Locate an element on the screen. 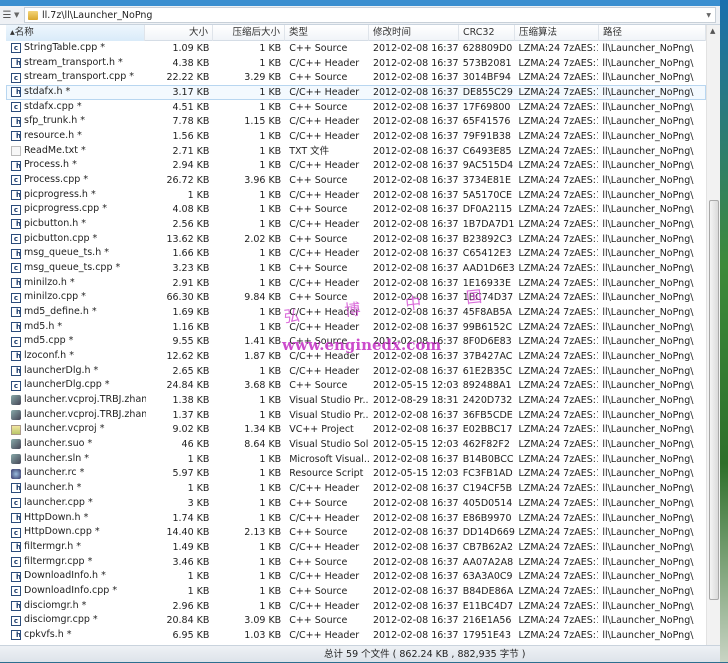 The image size is (728, 663). cell-crc: 9AC515D4 is located at coordinates (488, 166).